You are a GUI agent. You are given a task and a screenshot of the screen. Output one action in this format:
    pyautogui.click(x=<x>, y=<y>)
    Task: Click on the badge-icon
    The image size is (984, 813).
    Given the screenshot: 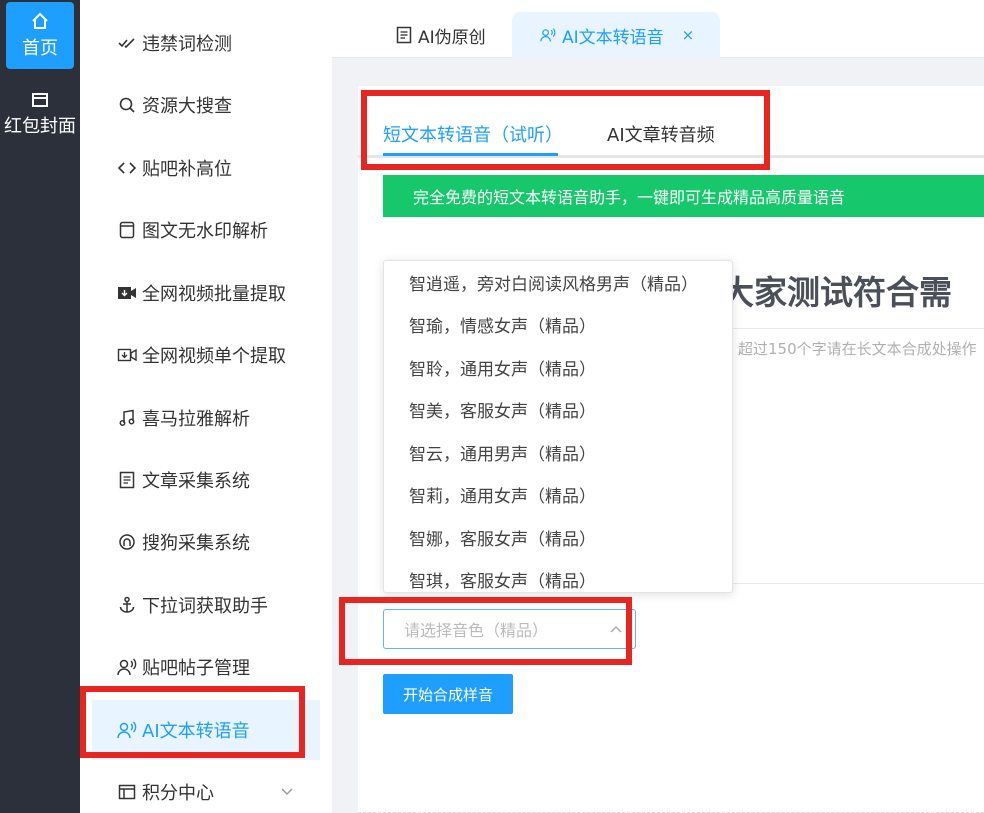 What is the action you would take?
    pyautogui.click(x=127, y=542)
    